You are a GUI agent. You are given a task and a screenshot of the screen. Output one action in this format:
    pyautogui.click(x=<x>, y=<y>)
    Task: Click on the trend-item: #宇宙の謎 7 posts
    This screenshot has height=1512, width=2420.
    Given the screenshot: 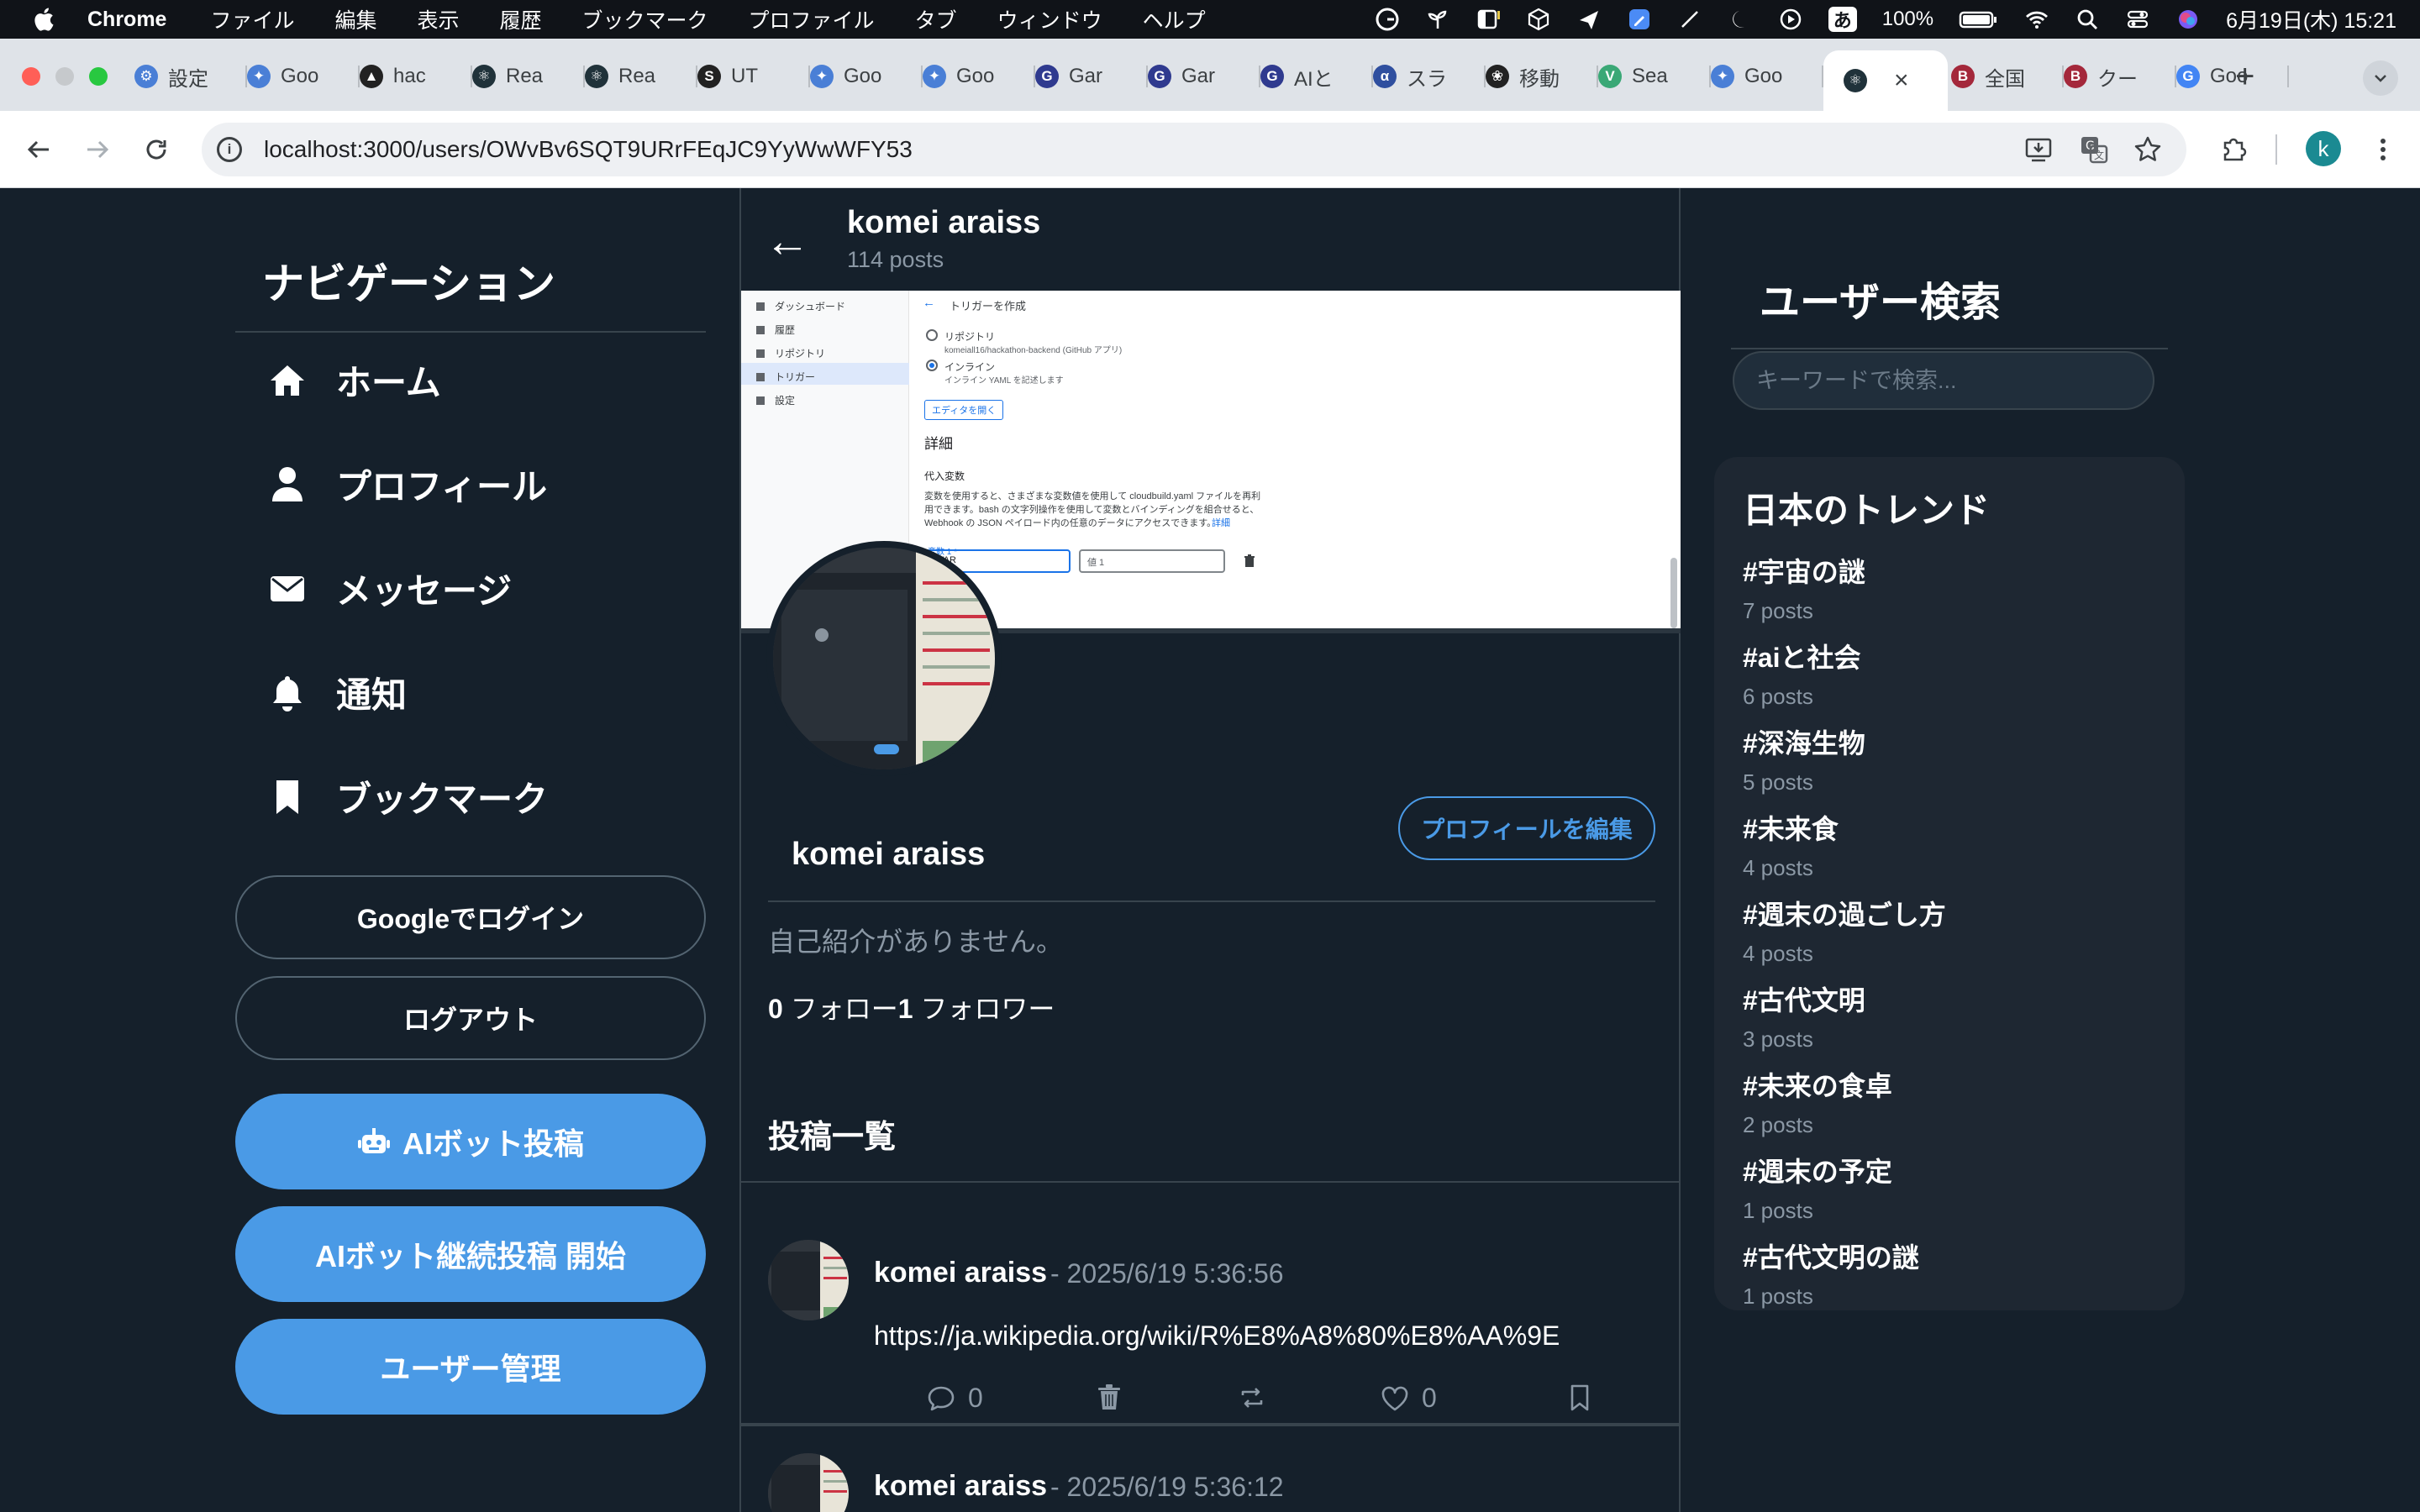 What is the action you would take?
    pyautogui.click(x=1804, y=587)
    